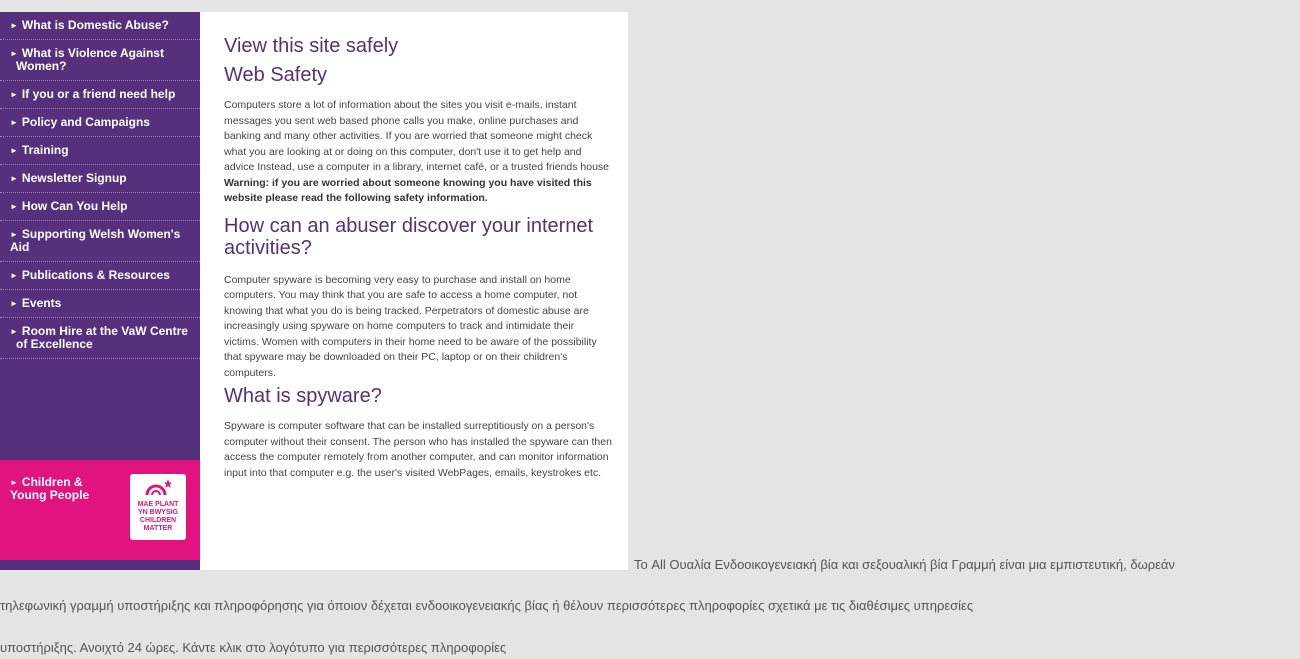  I want to click on logo-text-line-4: MATTER, so click(158, 528).